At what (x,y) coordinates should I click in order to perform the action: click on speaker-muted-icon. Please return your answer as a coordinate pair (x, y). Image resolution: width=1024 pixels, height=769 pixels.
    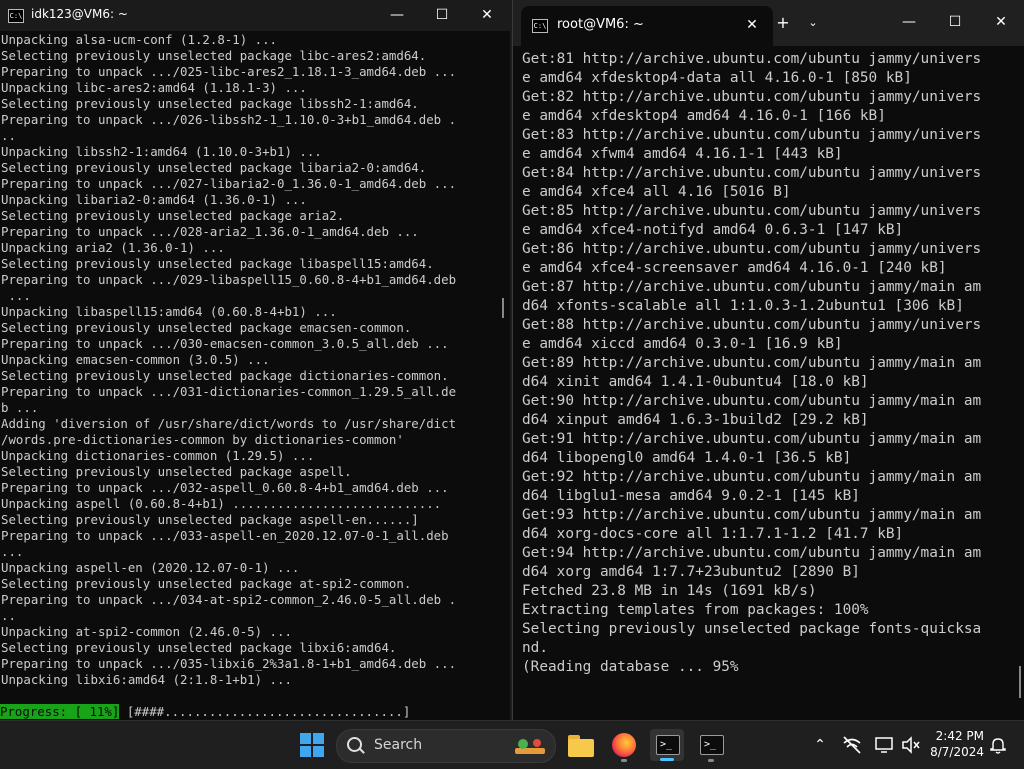
    Looking at the image, I should click on (910, 745).